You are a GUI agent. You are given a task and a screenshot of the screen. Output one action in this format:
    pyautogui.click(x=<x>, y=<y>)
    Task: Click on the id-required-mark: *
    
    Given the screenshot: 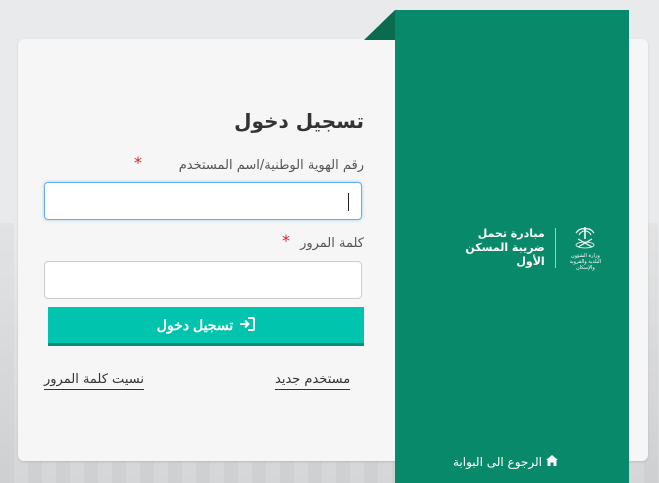 What is the action you would take?
    pyautogui.click(x=138, y=162)
    